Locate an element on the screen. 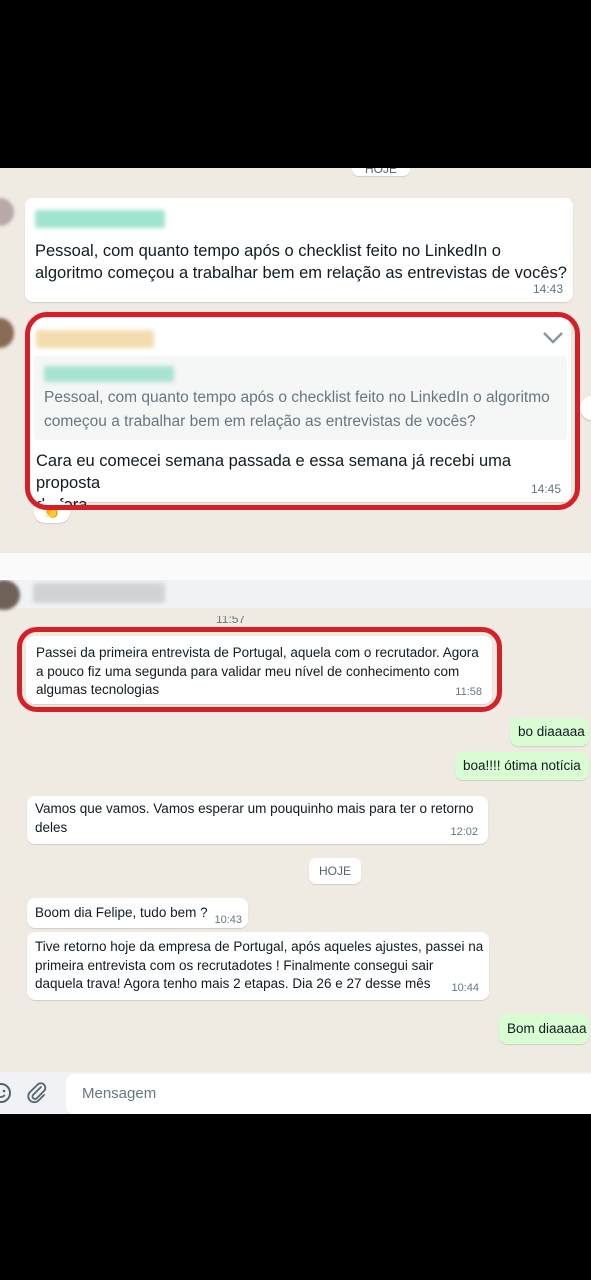  message-bubble-outgoing: Bom diaaaaa is located at coordinates (544, 1029).